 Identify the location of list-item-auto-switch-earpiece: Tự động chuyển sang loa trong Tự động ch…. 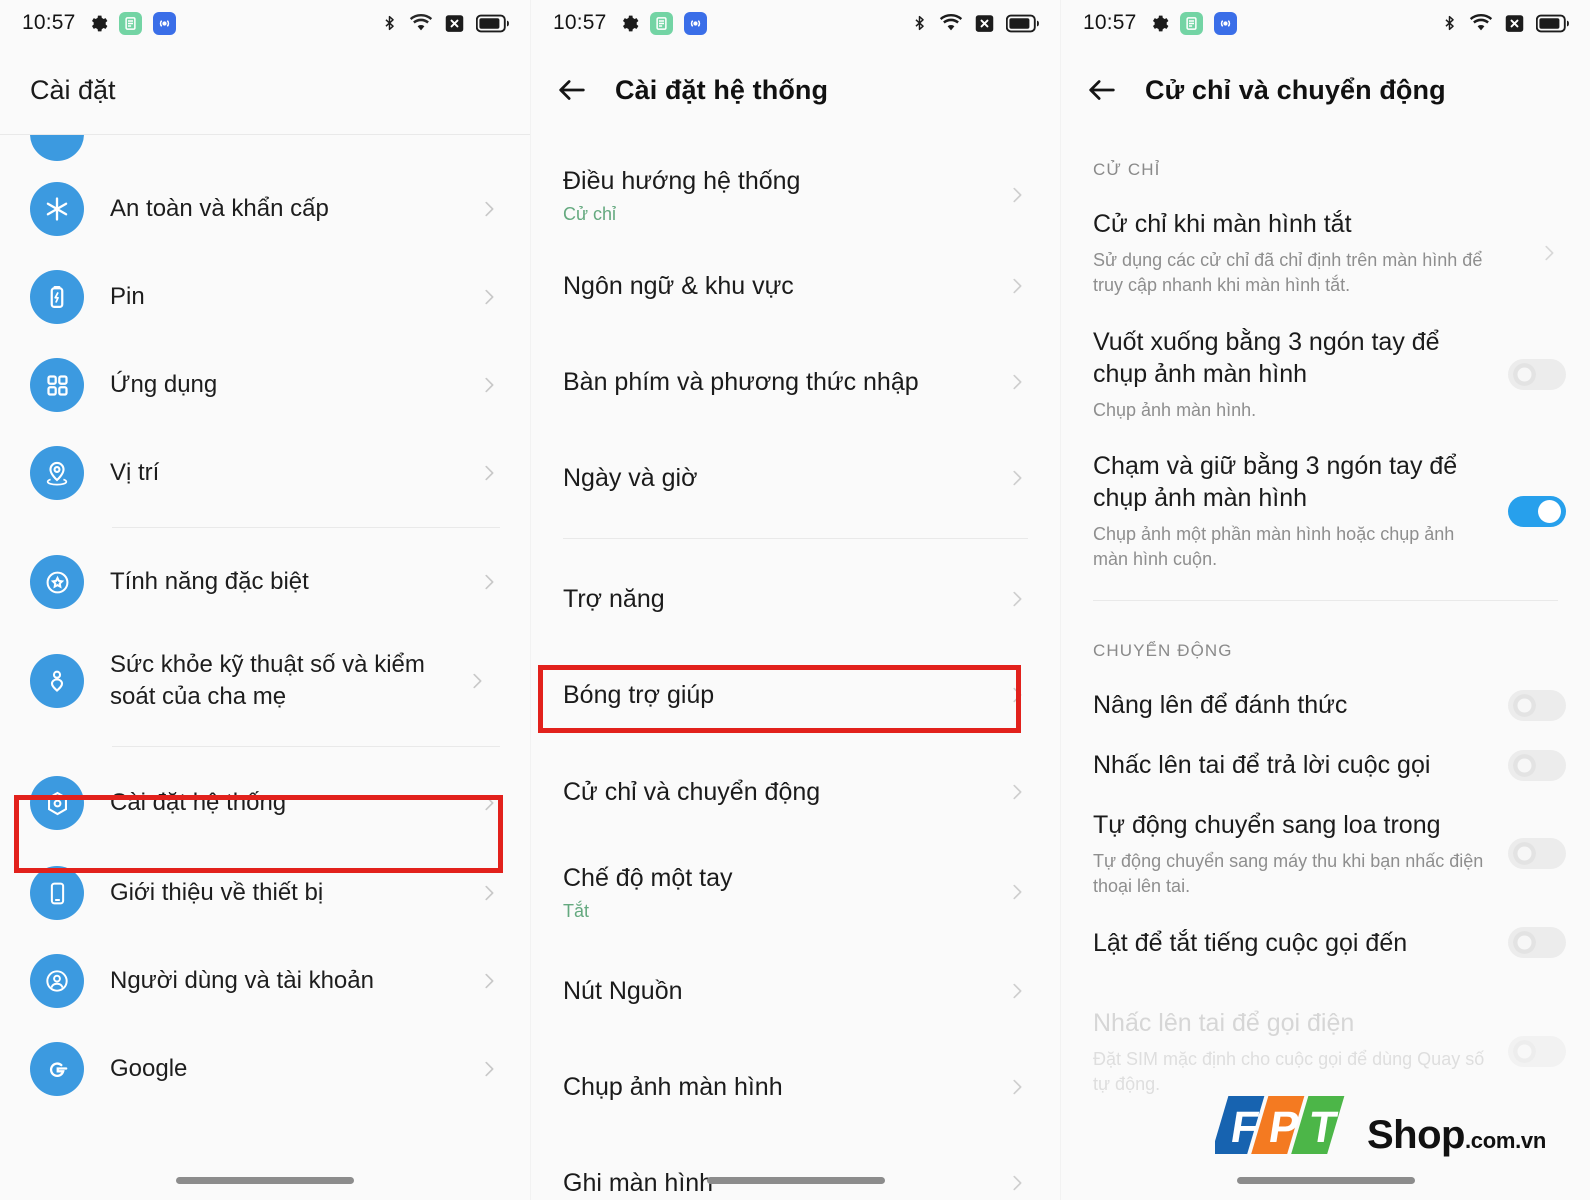
(1325, 854).